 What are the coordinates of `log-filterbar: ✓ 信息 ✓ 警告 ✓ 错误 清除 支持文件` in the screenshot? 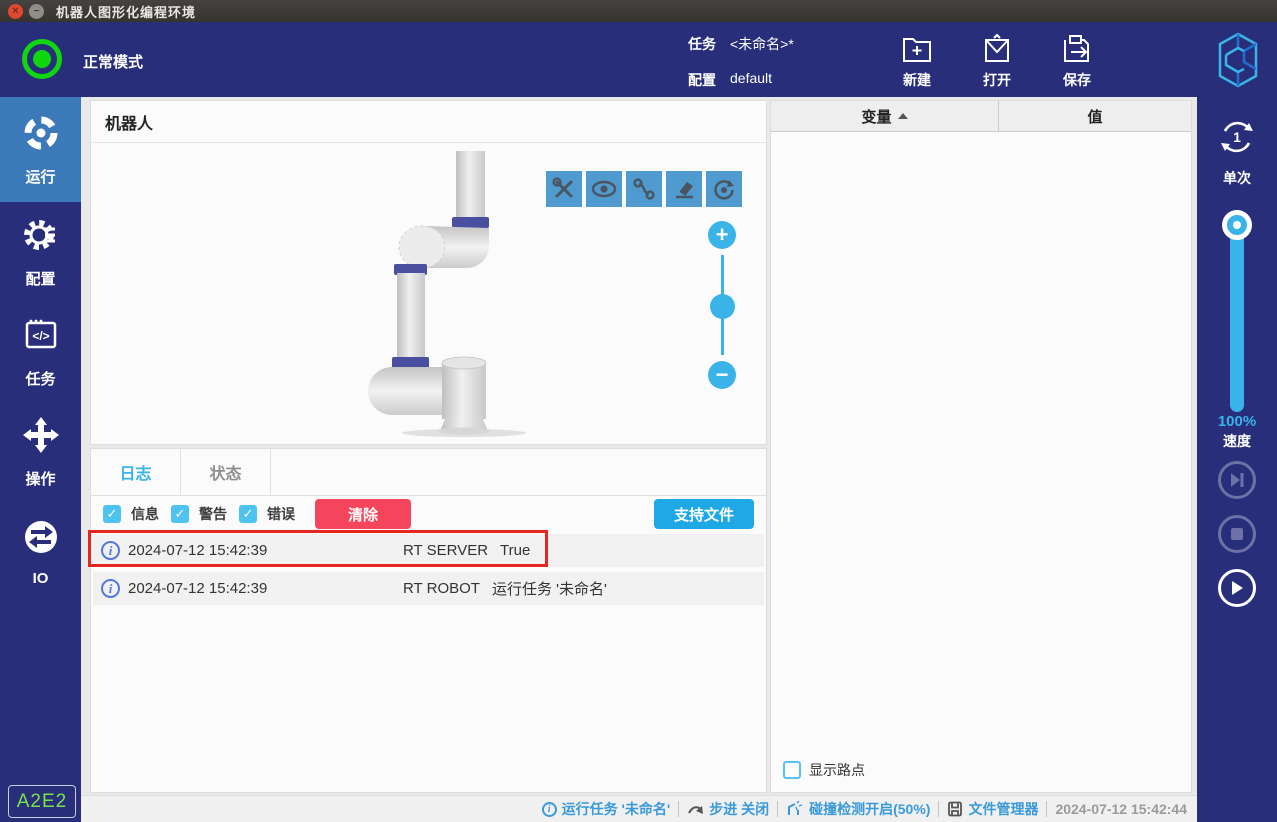 It's located at (428, 514).